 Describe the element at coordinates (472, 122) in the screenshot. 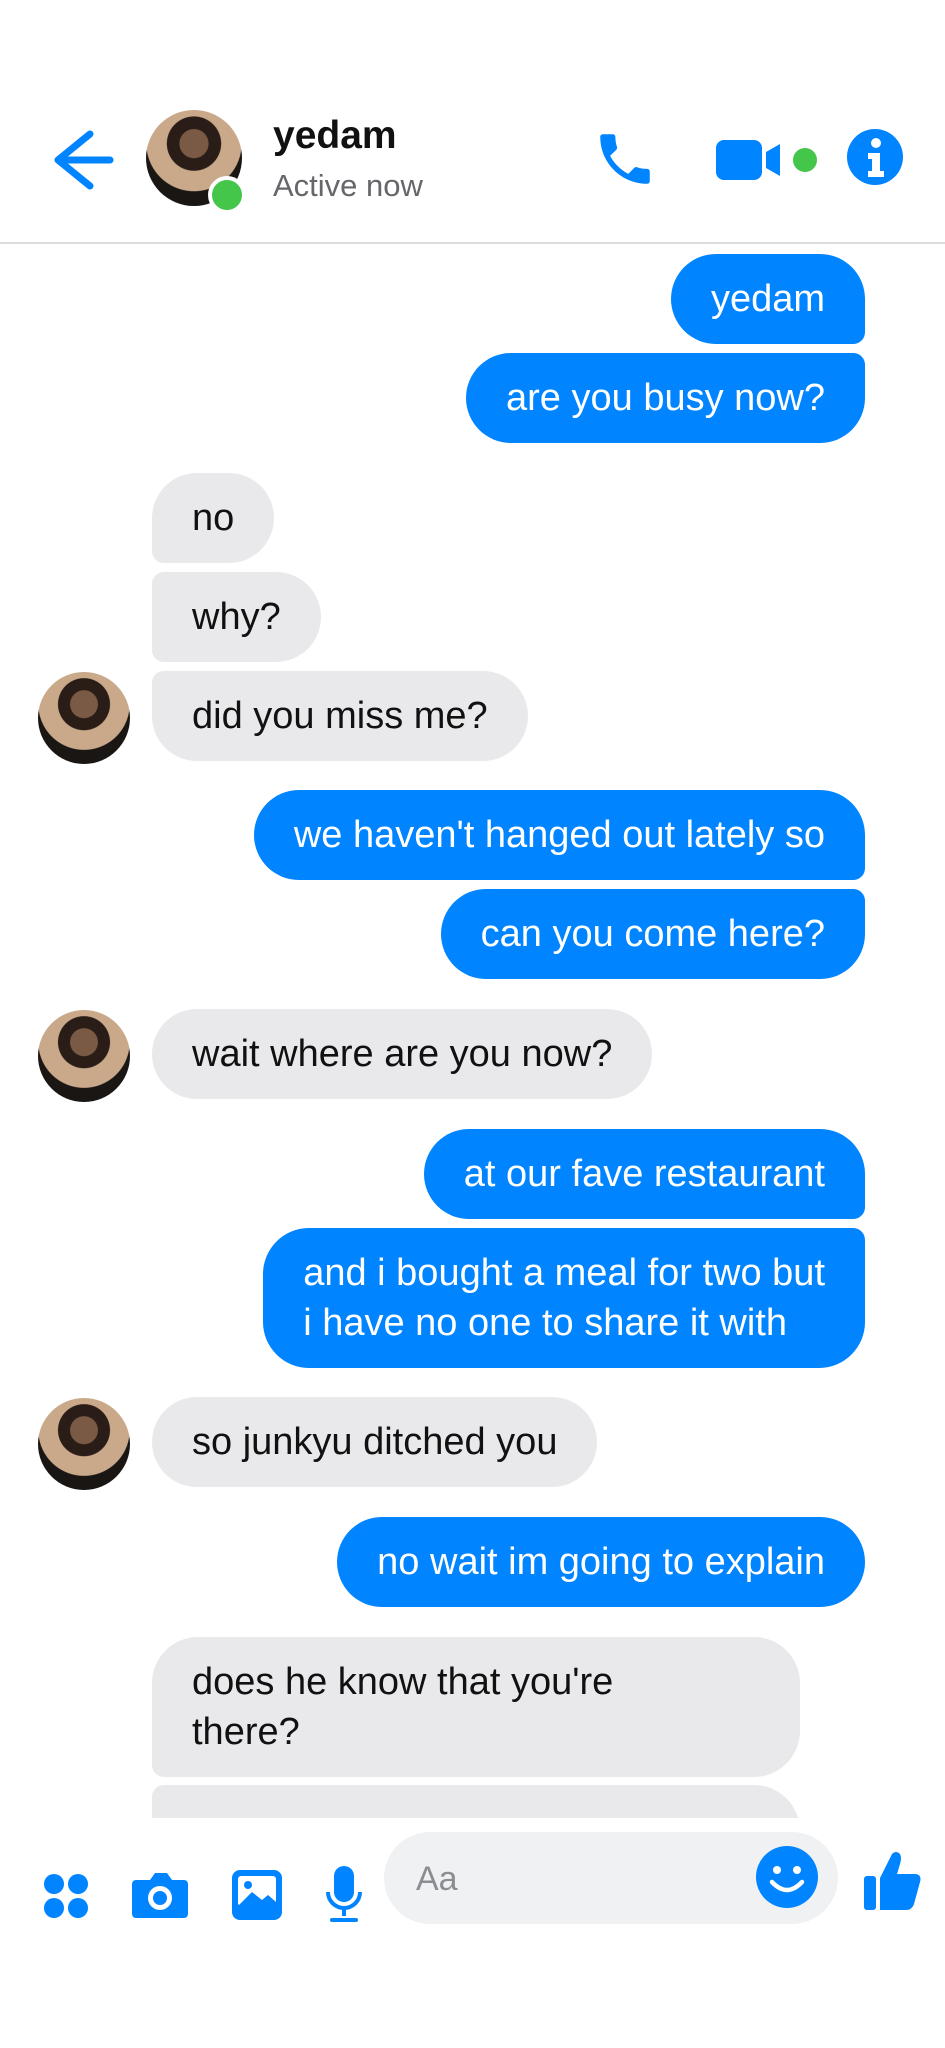

I see `chat-header: yedam Active now` at that location.